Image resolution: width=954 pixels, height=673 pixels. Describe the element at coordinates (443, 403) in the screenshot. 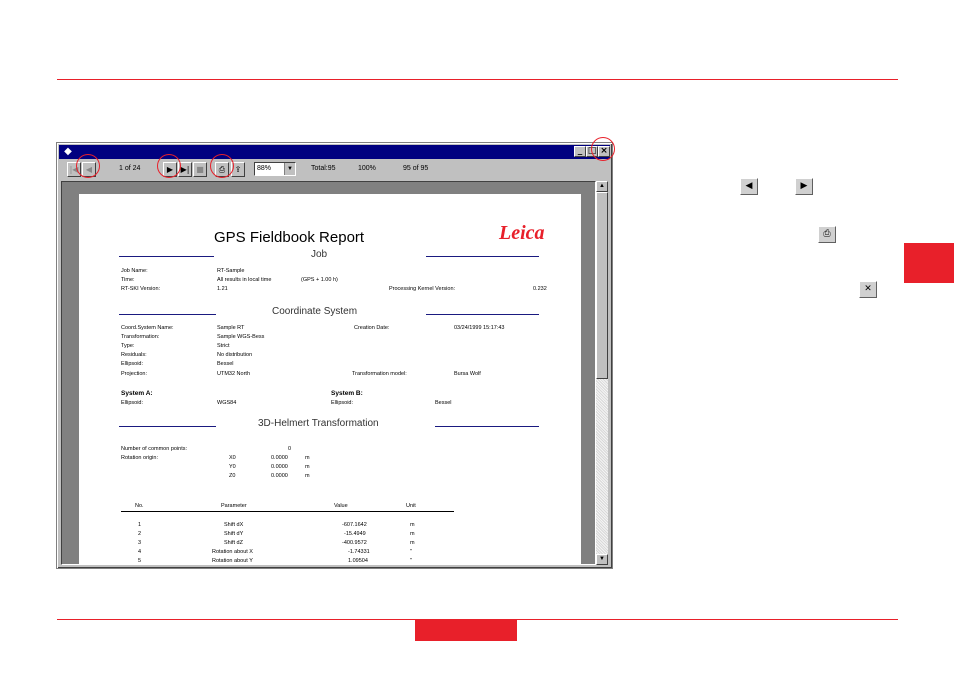

I see `ellipsoid-b-value: Bessel` at that location.